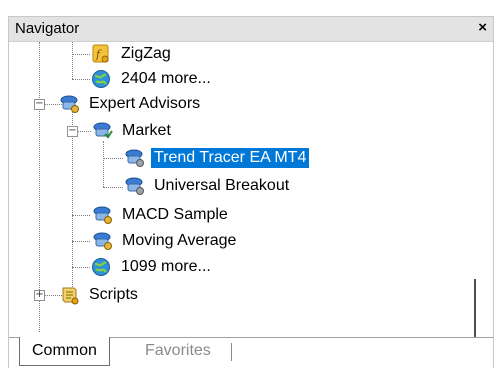 The image size is (500, 373). What do you see at coordinates (230, 158) in the screenshot?
I see `tree-item-label: Trend Tracer EA MT4` at bounding box center [230, 158].